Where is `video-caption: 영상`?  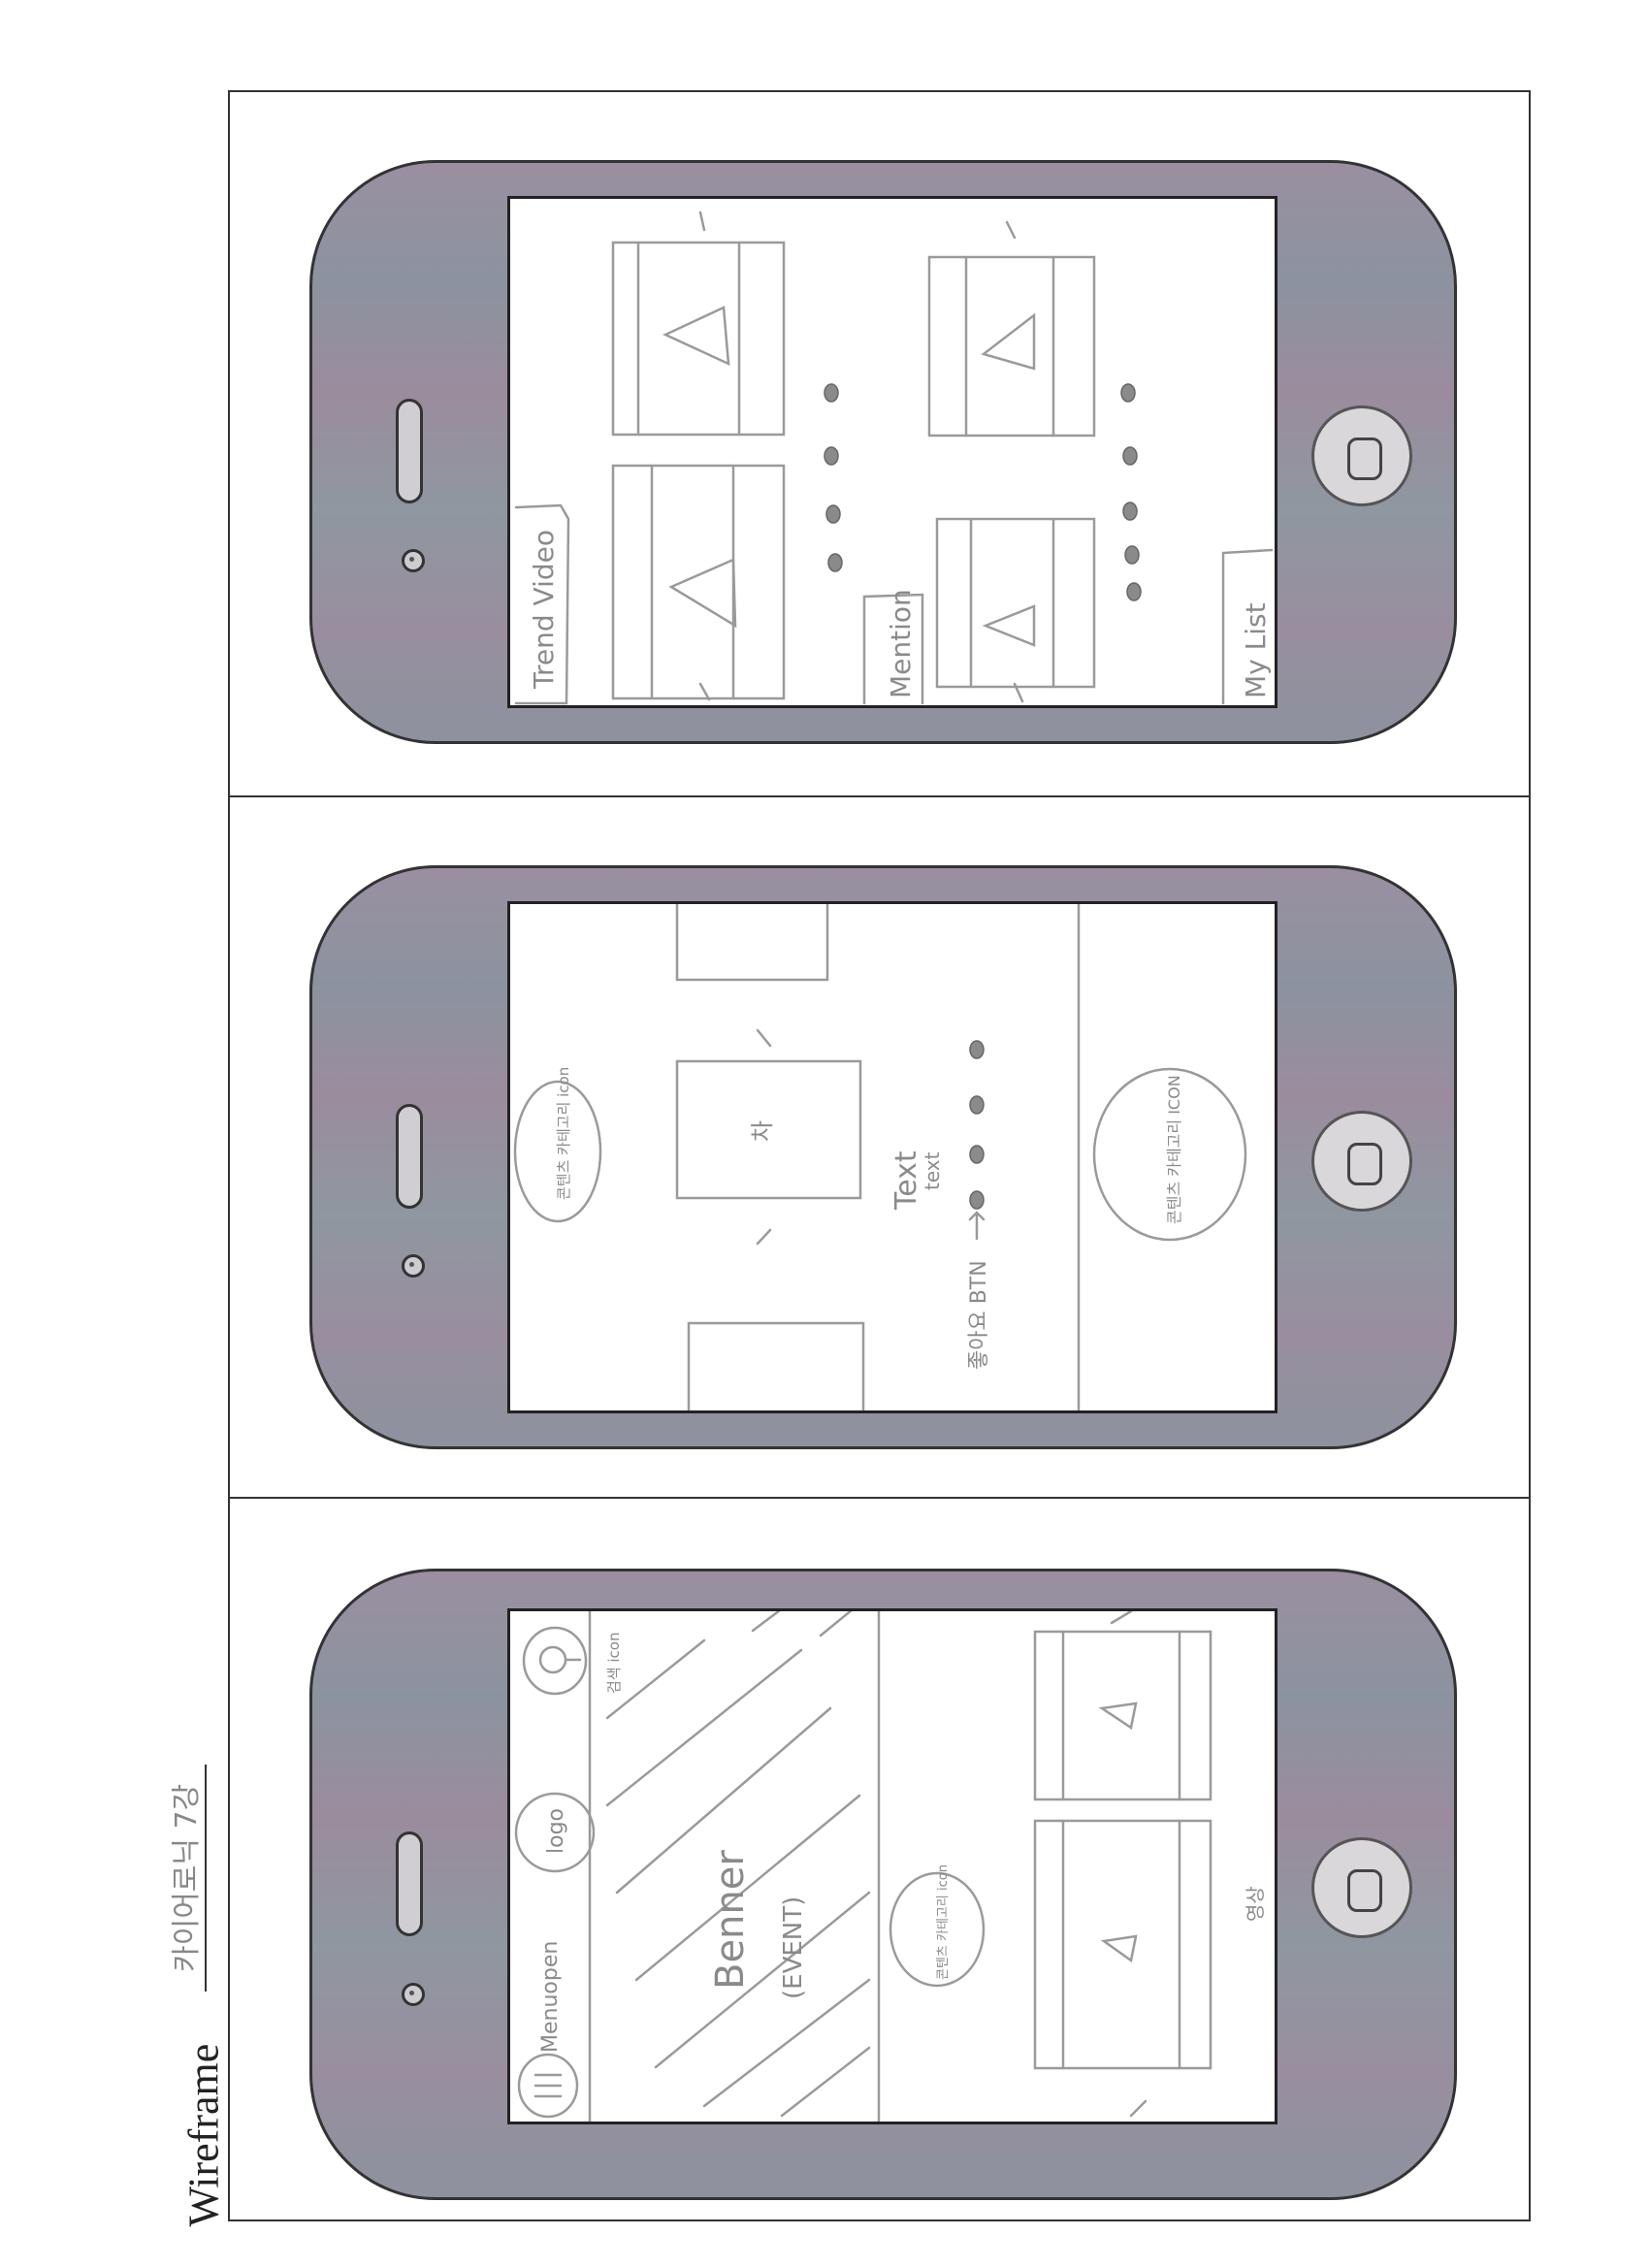 video-caption: 영상 is located at coordinates (1255, 1904).